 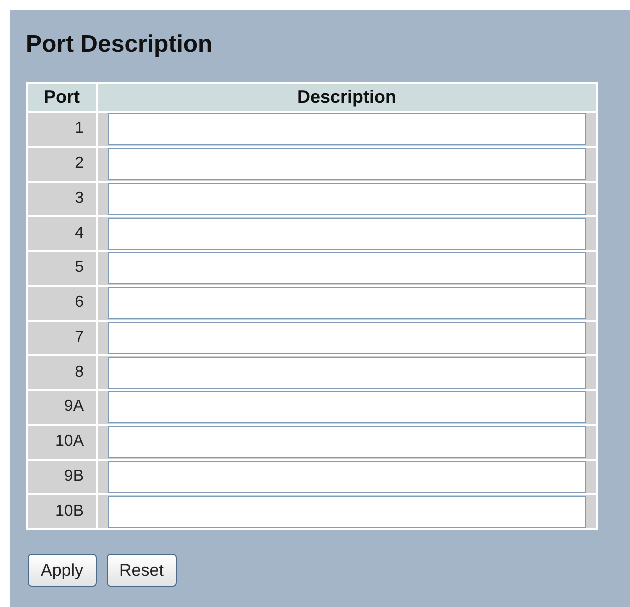 What do you see at coordinates (62, 442) in the screenshot?
I see `port-cell: 10A` at bounding box center [62, 442].